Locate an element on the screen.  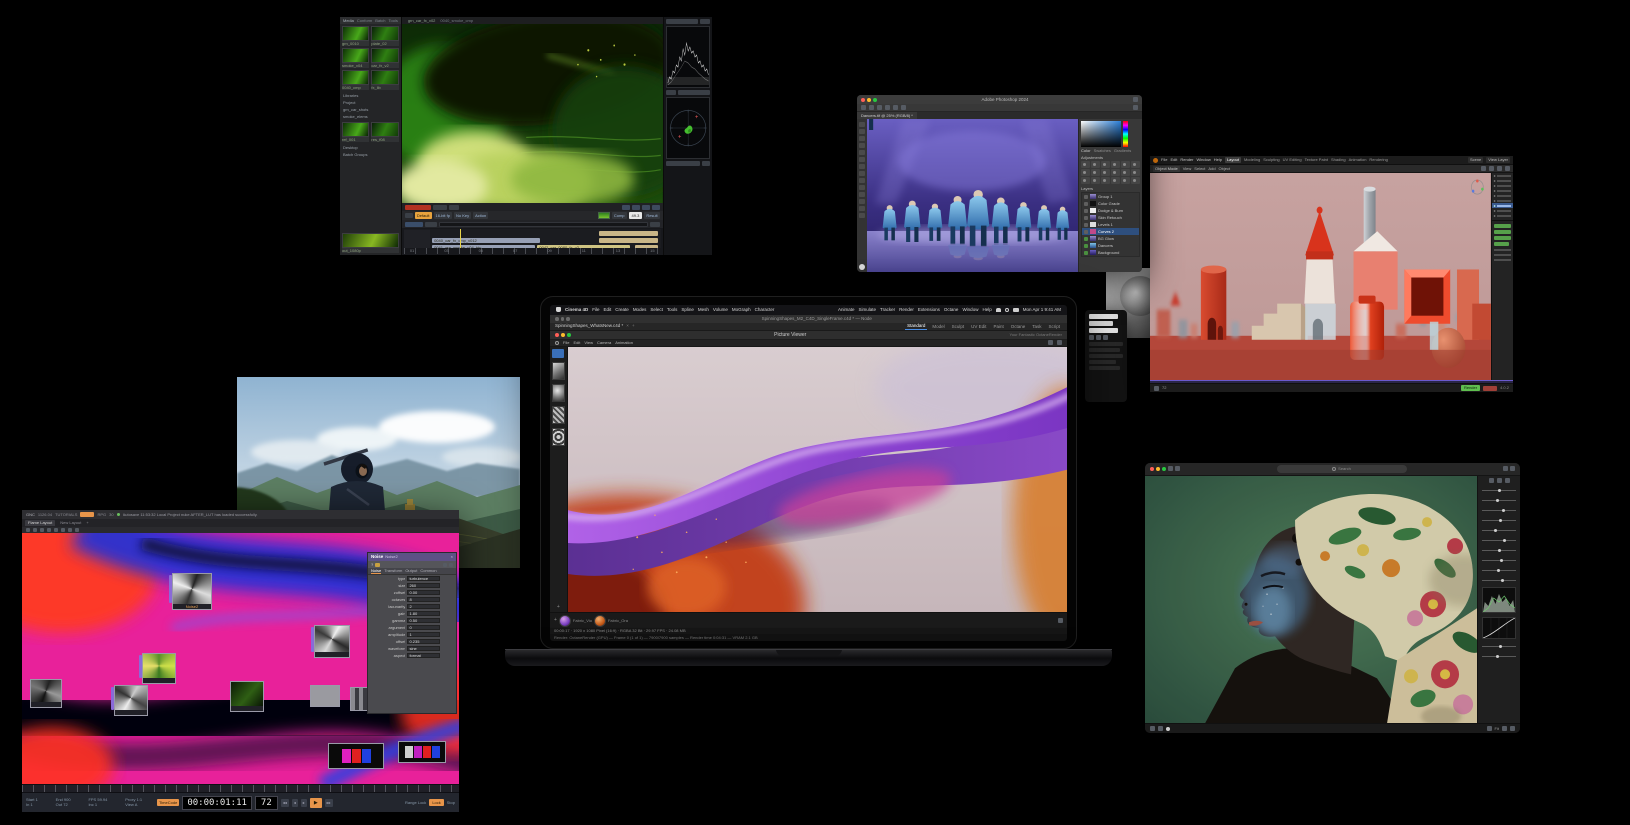
center-icon is located at coordinates (445, 564).